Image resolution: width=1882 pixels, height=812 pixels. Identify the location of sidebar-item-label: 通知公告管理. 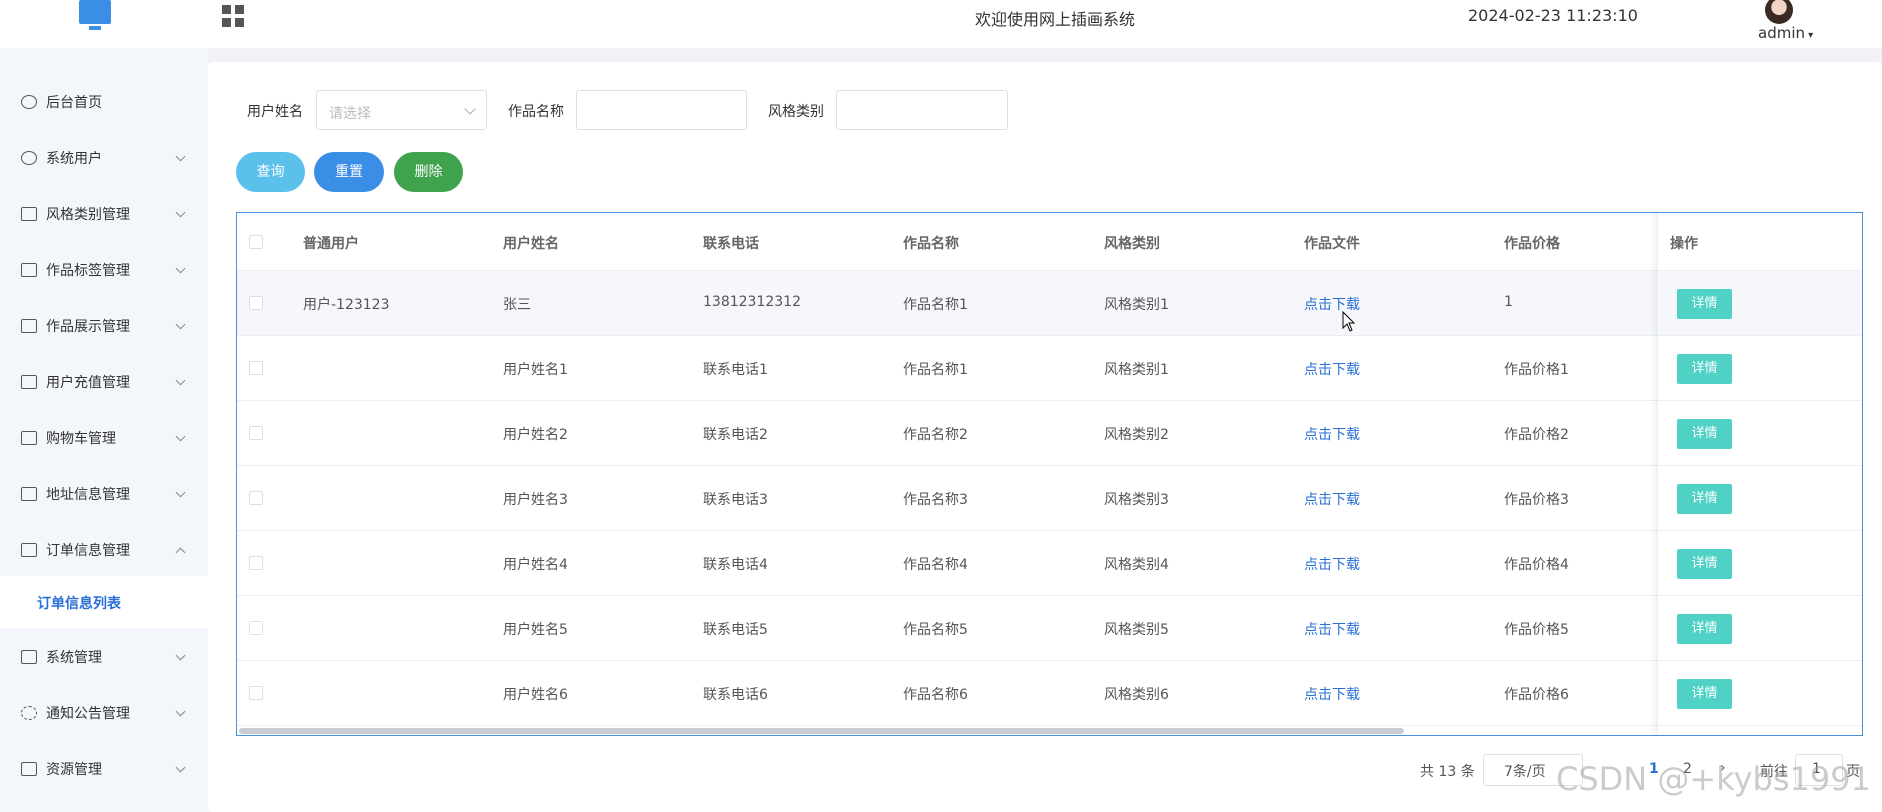
(88, 714).